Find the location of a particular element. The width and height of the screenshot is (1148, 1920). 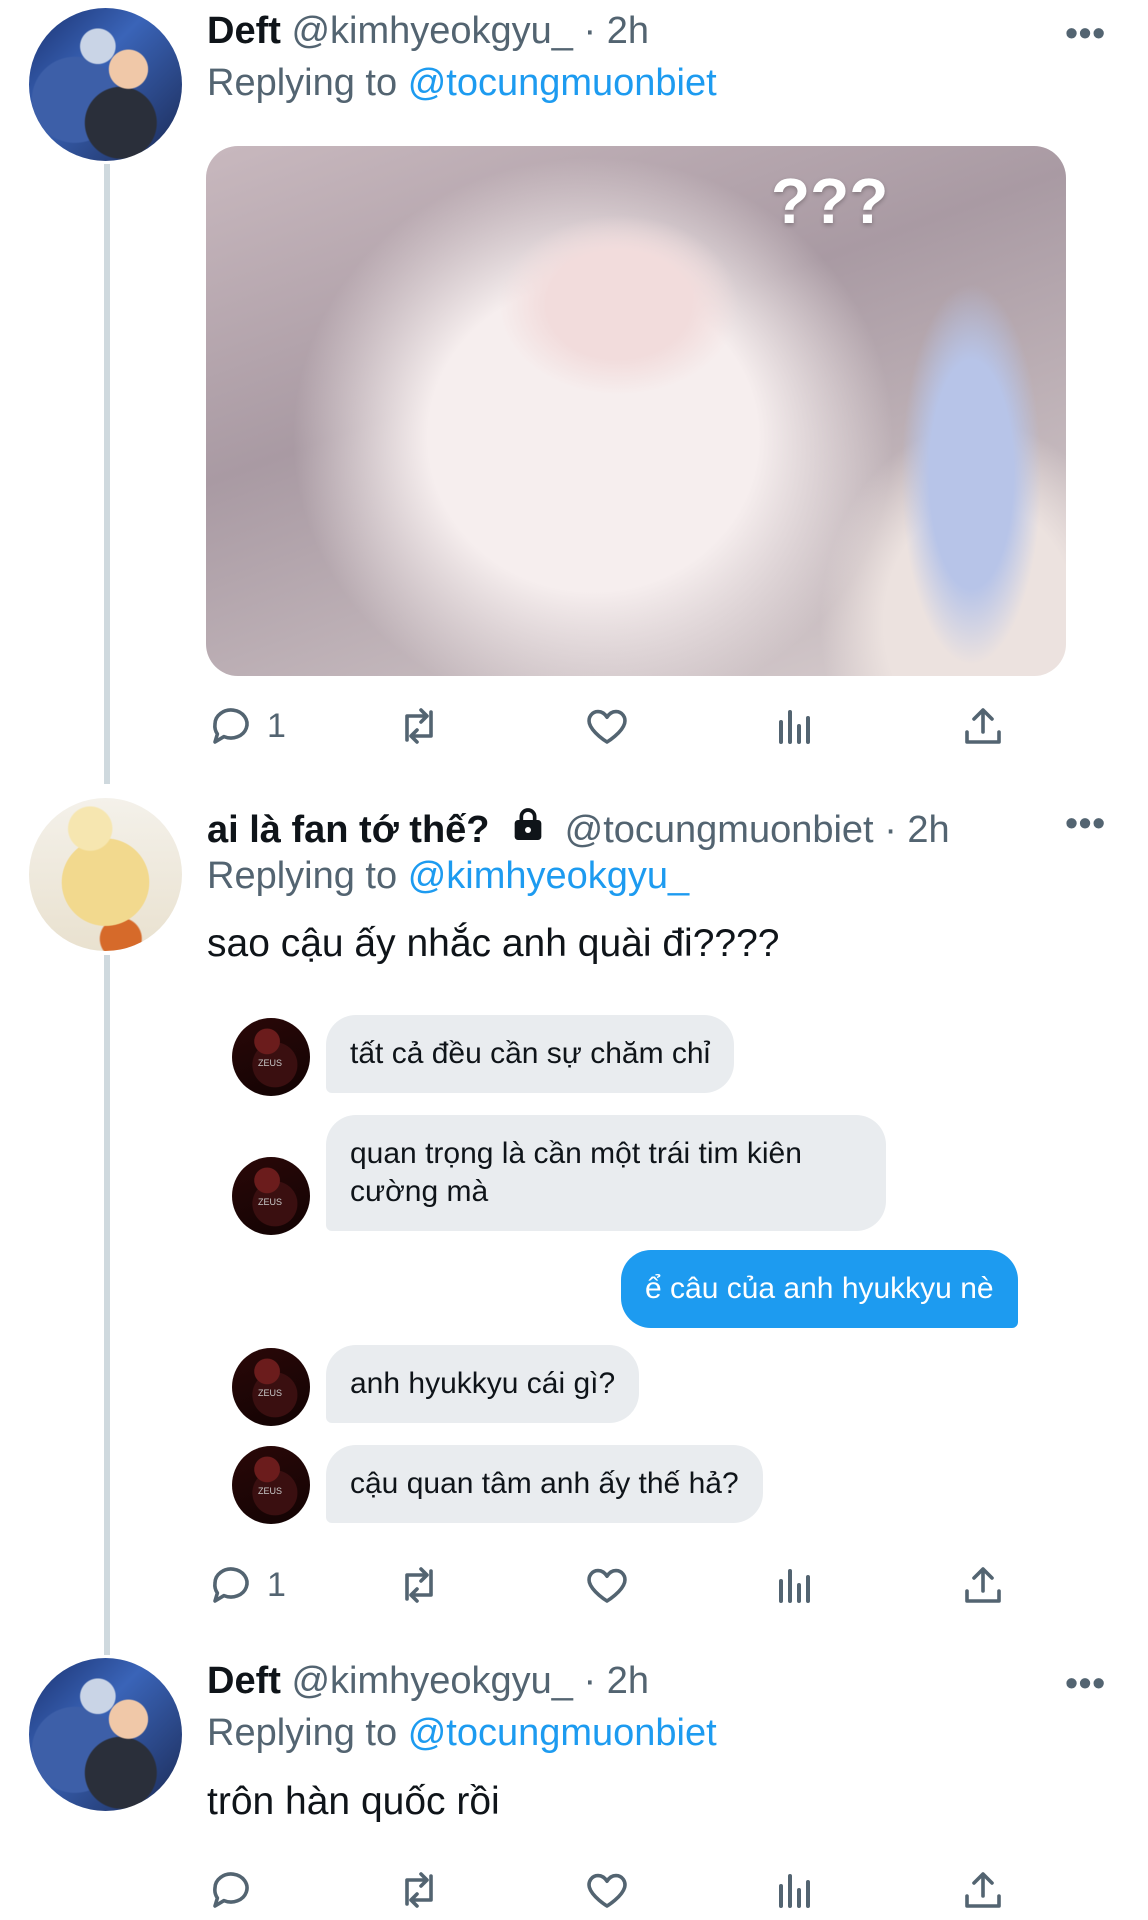

reply-button is located at coordinates (231, 1890).